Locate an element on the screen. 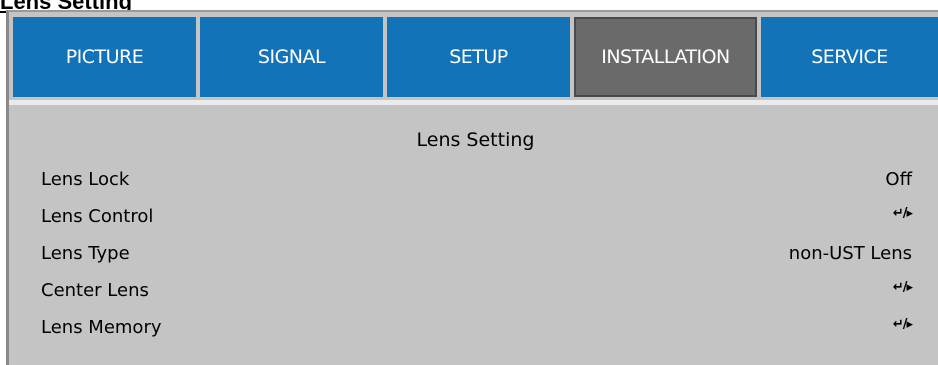  panel-title: Lens Setting is located at coordinates (475, 140).